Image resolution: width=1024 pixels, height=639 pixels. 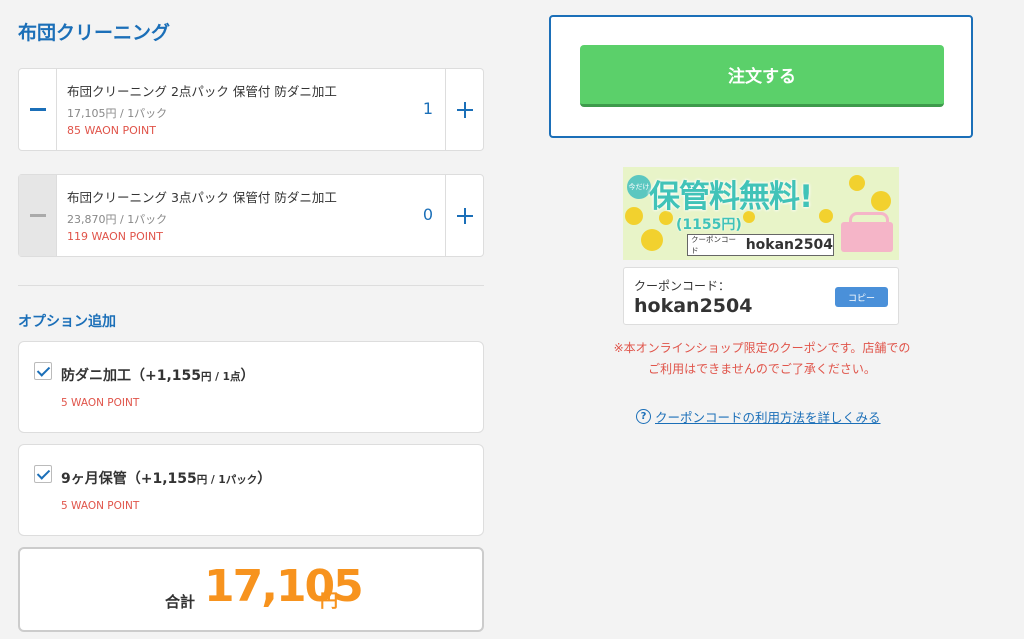 What do you see at coordinates (284, 586) in the screenshot?
I see `total-value: 17,105` at bounding box center [284, 586].